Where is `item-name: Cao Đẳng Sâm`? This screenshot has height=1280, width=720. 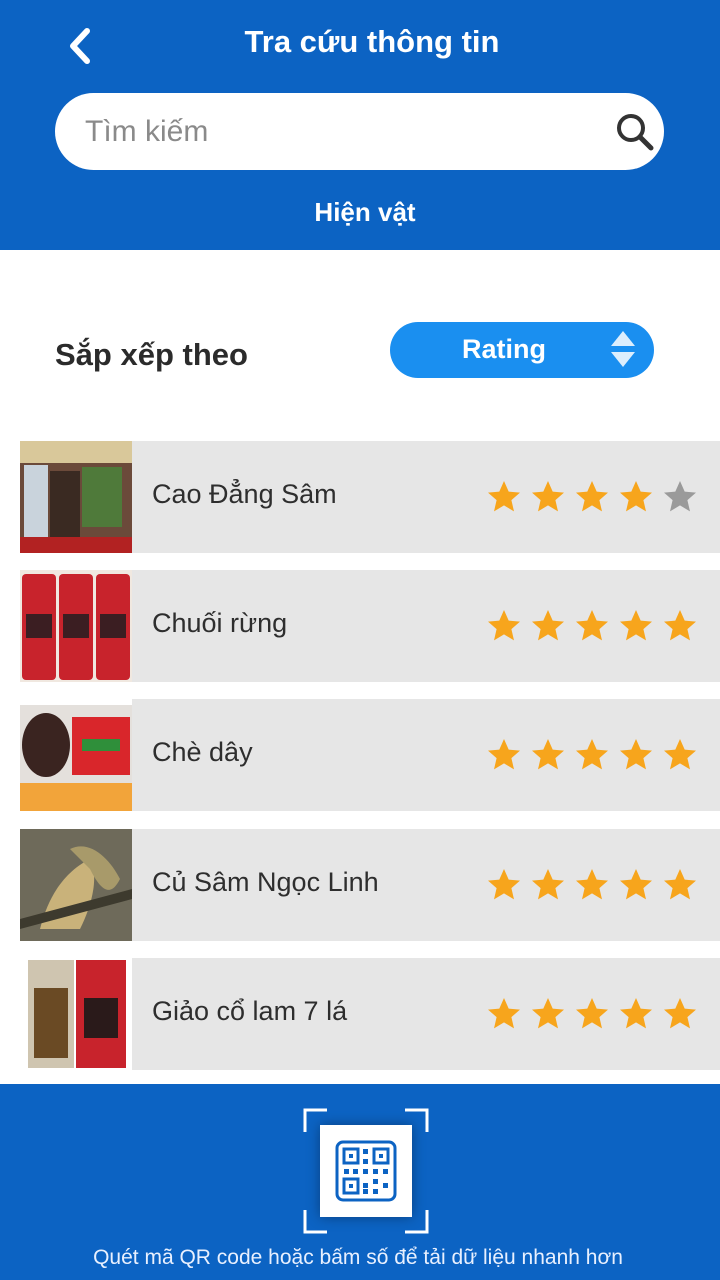
item-name: Cao Đẳng Sâm is located at coordinates (244, 494).